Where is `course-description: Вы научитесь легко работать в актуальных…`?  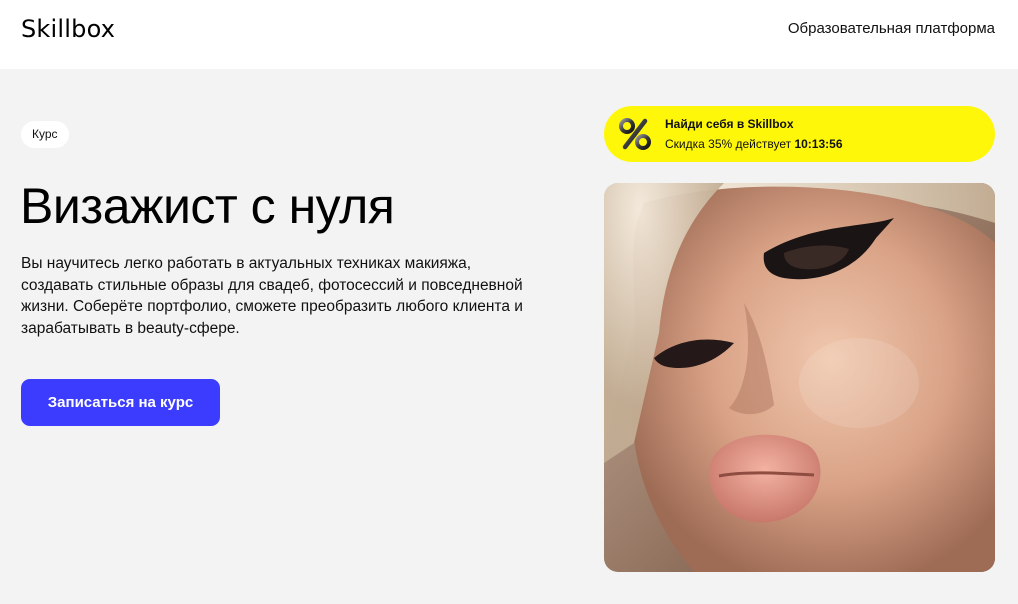 course-description: Вы научитесь легко работать в актуальных… is located at coordinates (272, 296).